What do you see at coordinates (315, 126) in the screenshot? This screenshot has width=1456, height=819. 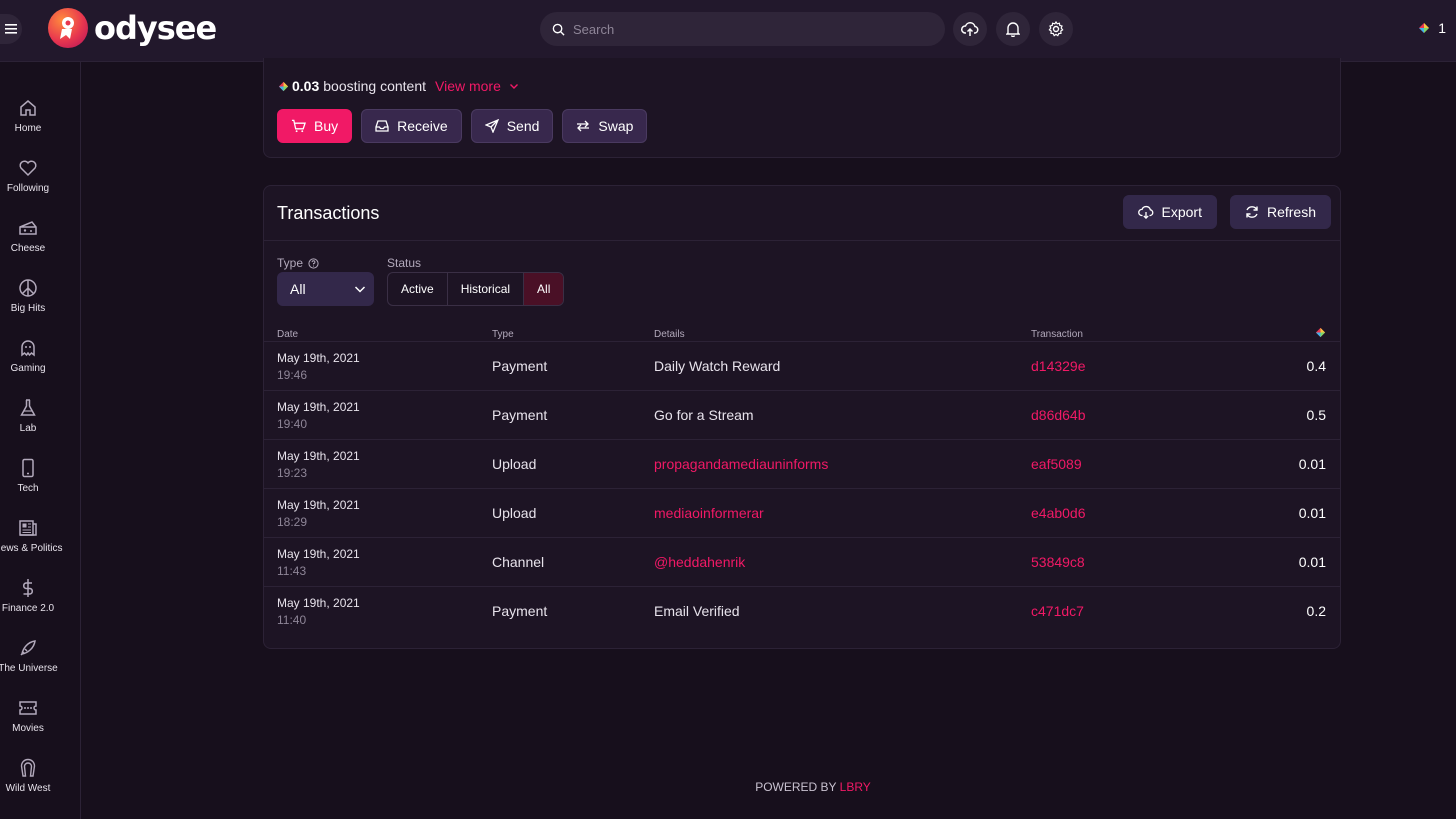 I see `buy-button: Buy` at bounding box center [315, 126].